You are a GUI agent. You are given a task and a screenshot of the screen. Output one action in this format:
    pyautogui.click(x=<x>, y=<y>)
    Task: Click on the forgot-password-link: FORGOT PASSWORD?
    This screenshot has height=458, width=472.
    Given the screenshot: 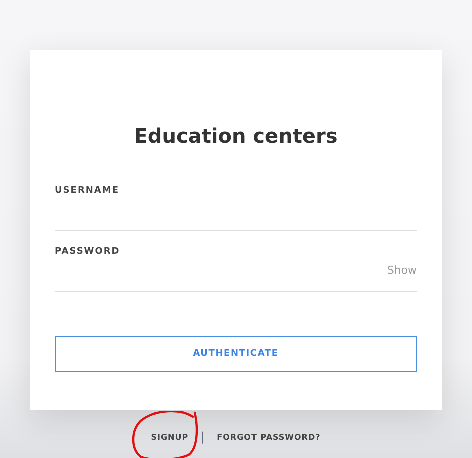 What is the action you would take?
    pyautogui.click(x=269, y=437)
    